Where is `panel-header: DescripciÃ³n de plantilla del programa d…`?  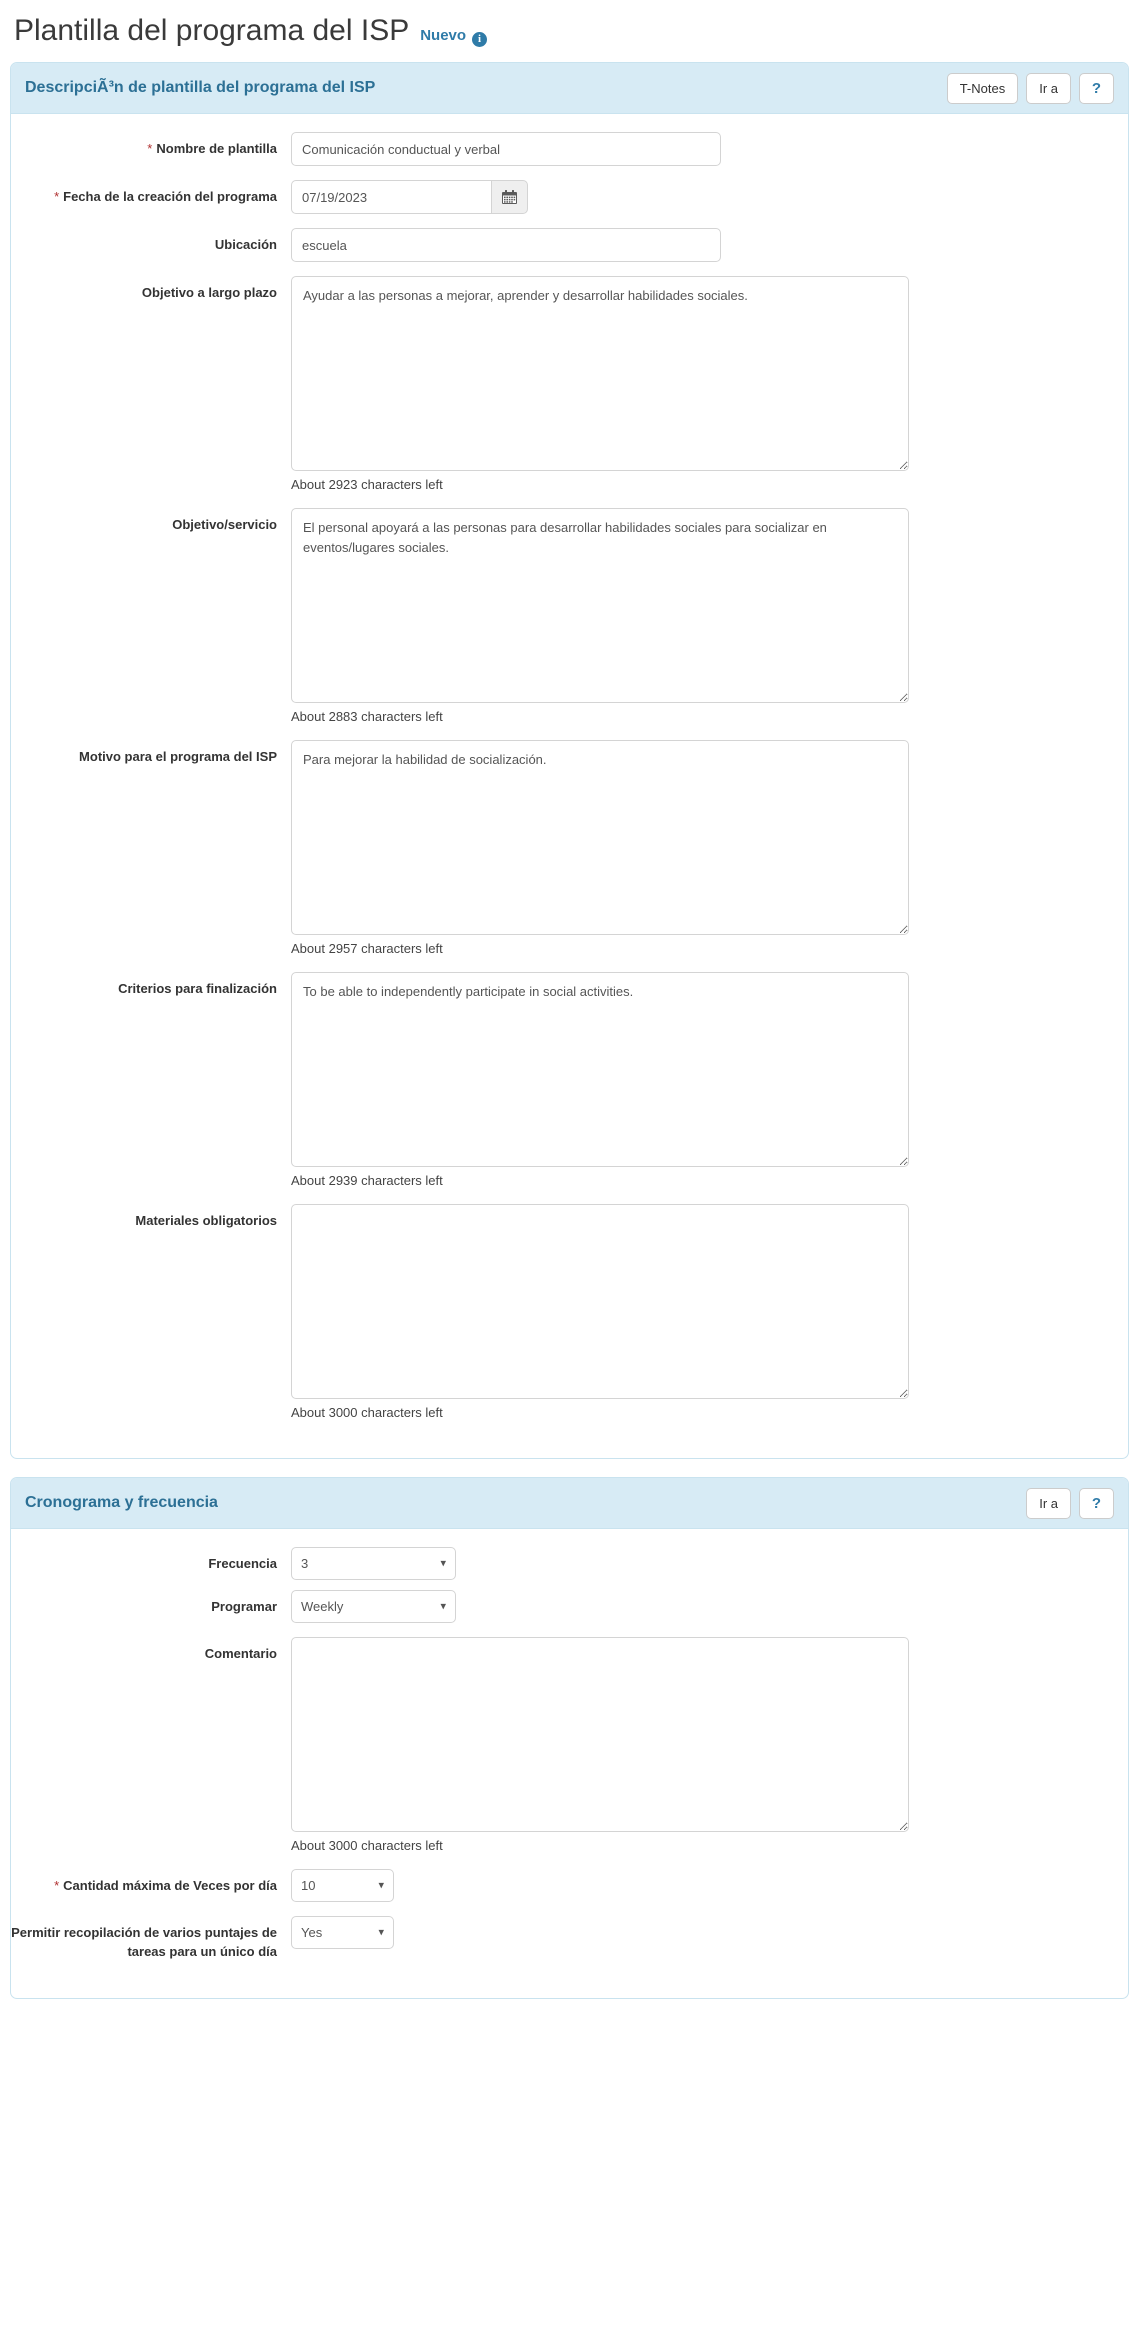
panel-header: DescripciÃ³n de plantilla del programa d… is located at coordinates (569, 88).